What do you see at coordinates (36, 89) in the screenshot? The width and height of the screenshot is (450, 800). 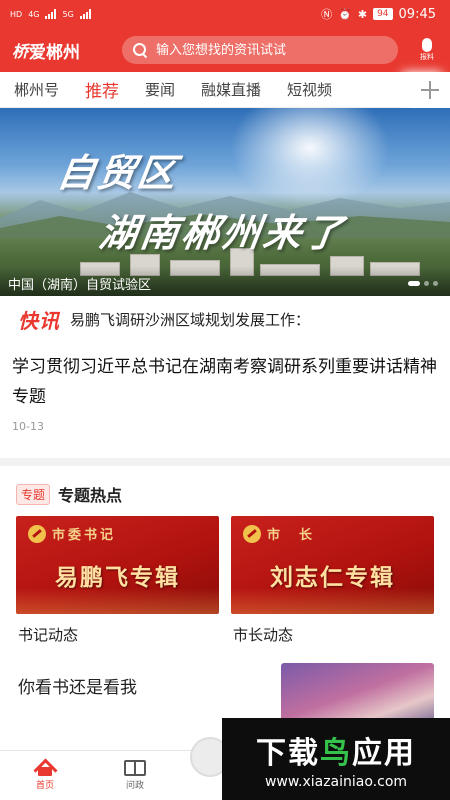 I see `tab-chenzhou-hao: 郴州号` at bounding box center [36, 89].